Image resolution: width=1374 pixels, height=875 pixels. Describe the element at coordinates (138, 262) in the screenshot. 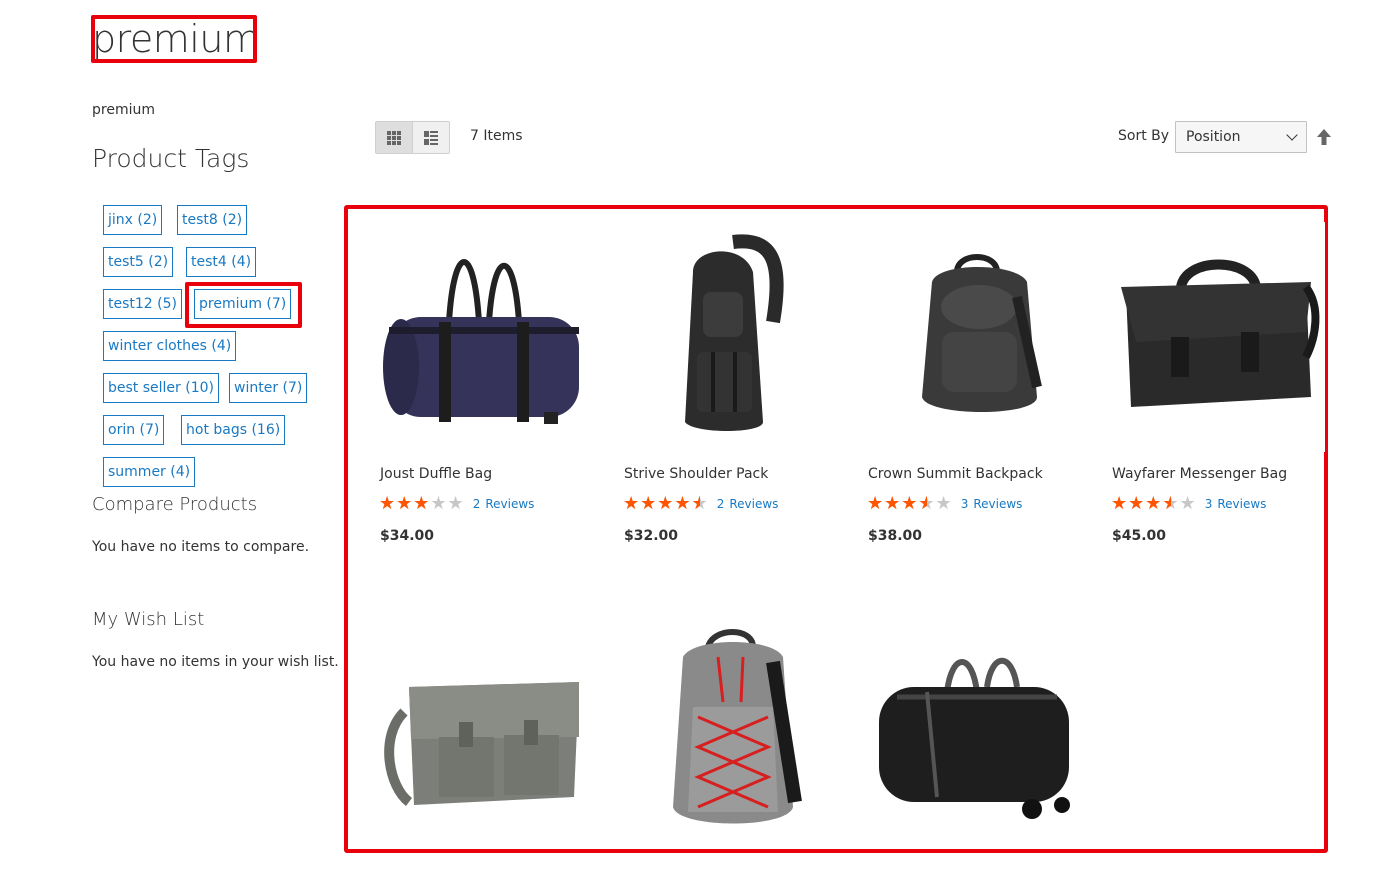

I see `tag-test5: test5 (2)` at that location.